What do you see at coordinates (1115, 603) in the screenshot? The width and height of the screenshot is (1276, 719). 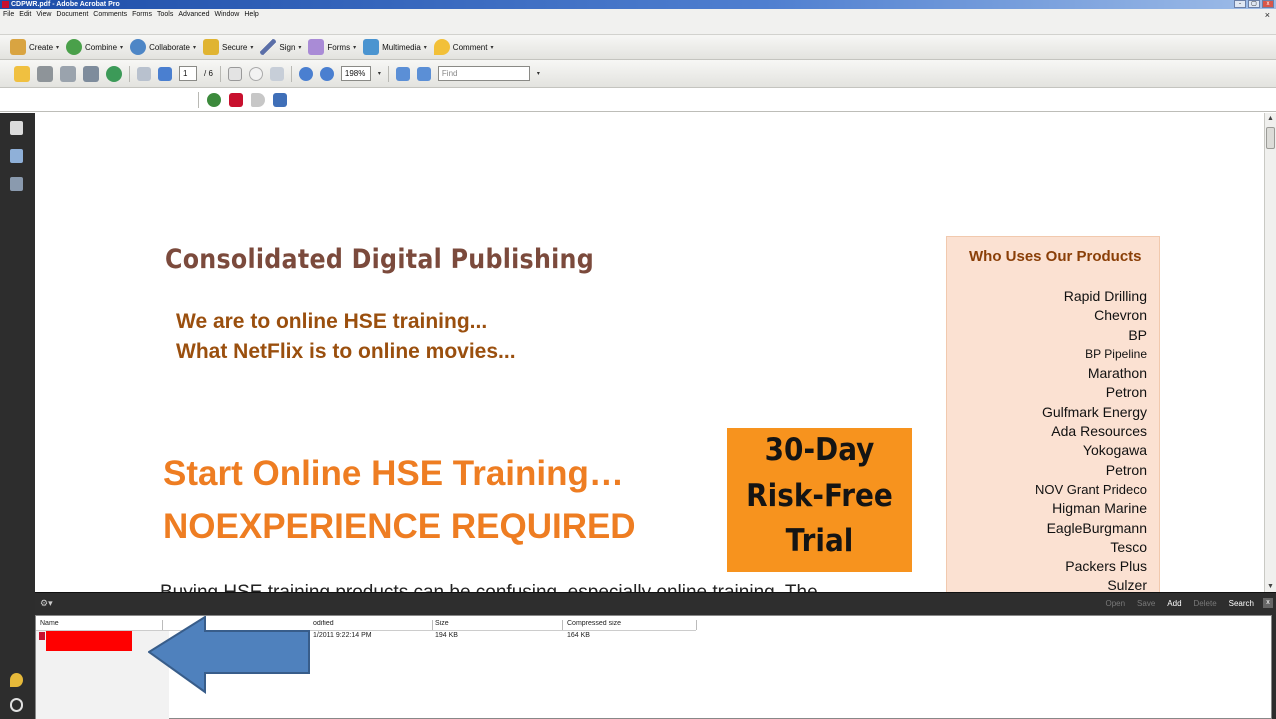 I see `open-attachment-button: Open` at bounding box center [1115, 603].